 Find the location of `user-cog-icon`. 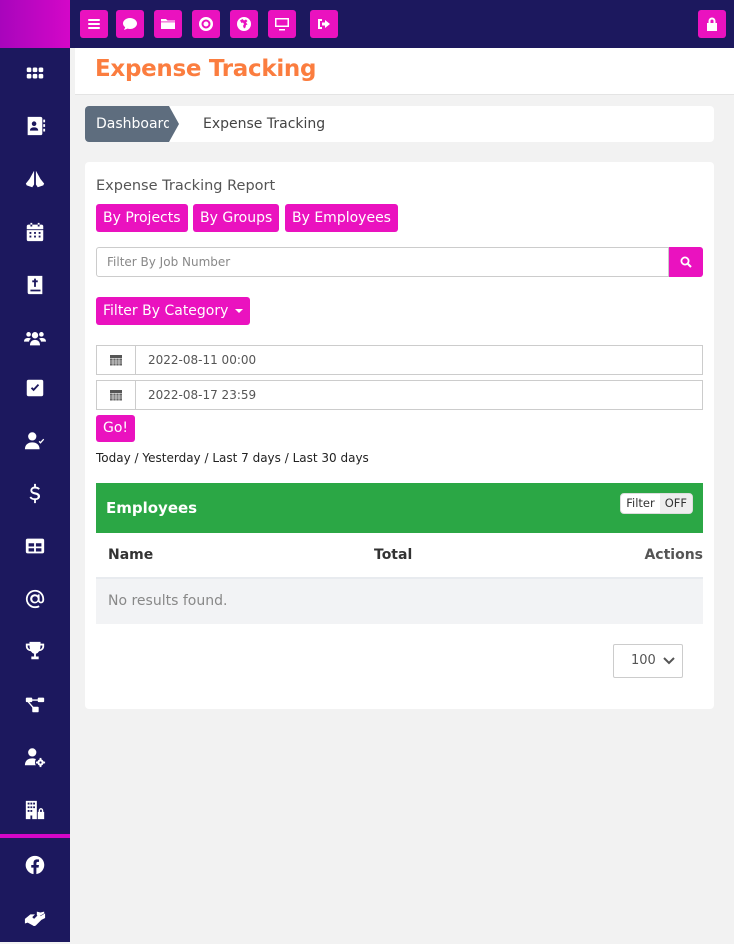

user-cog-icon is located at coordinates (35, 758).